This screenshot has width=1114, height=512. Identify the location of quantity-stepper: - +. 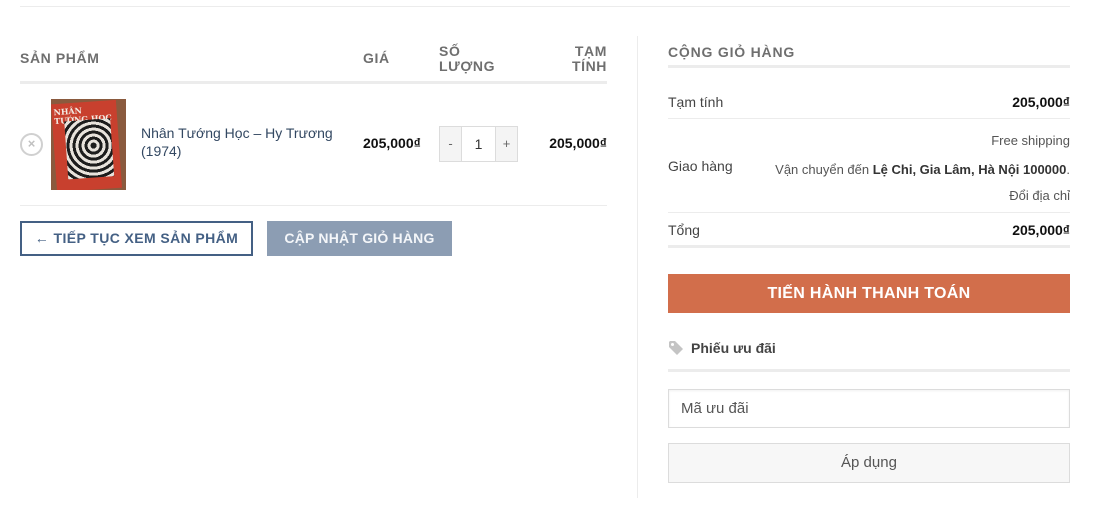
(478, 144).